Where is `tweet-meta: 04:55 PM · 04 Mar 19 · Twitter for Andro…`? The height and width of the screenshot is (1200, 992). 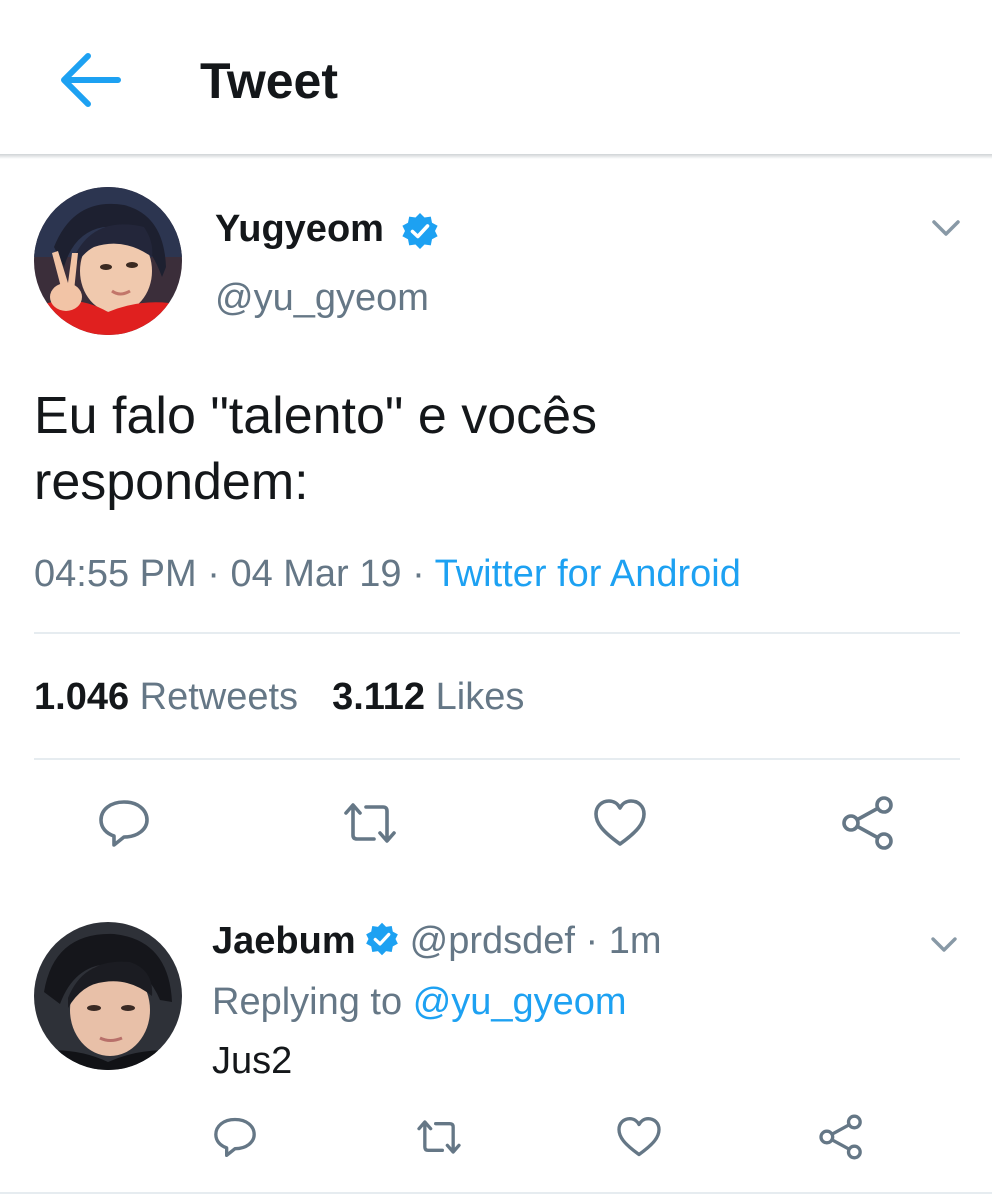
tweet-meta: 04:55 PM · 04 Mar 19 · Twitter for Andro… is located at coordinates (387, 574).